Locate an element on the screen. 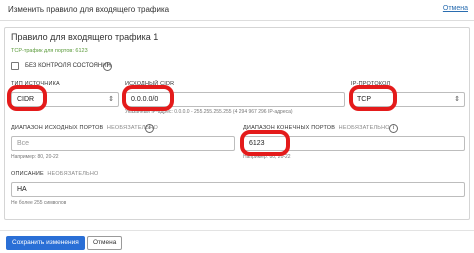 The height and width of the screenshot is (253, 474). source-port-label: ДИАПАЗОН ИСХОДНЫХ ПОРТОВ НЕОБЯЗАТЕЛЬНО is located at coordinates (84, 128).